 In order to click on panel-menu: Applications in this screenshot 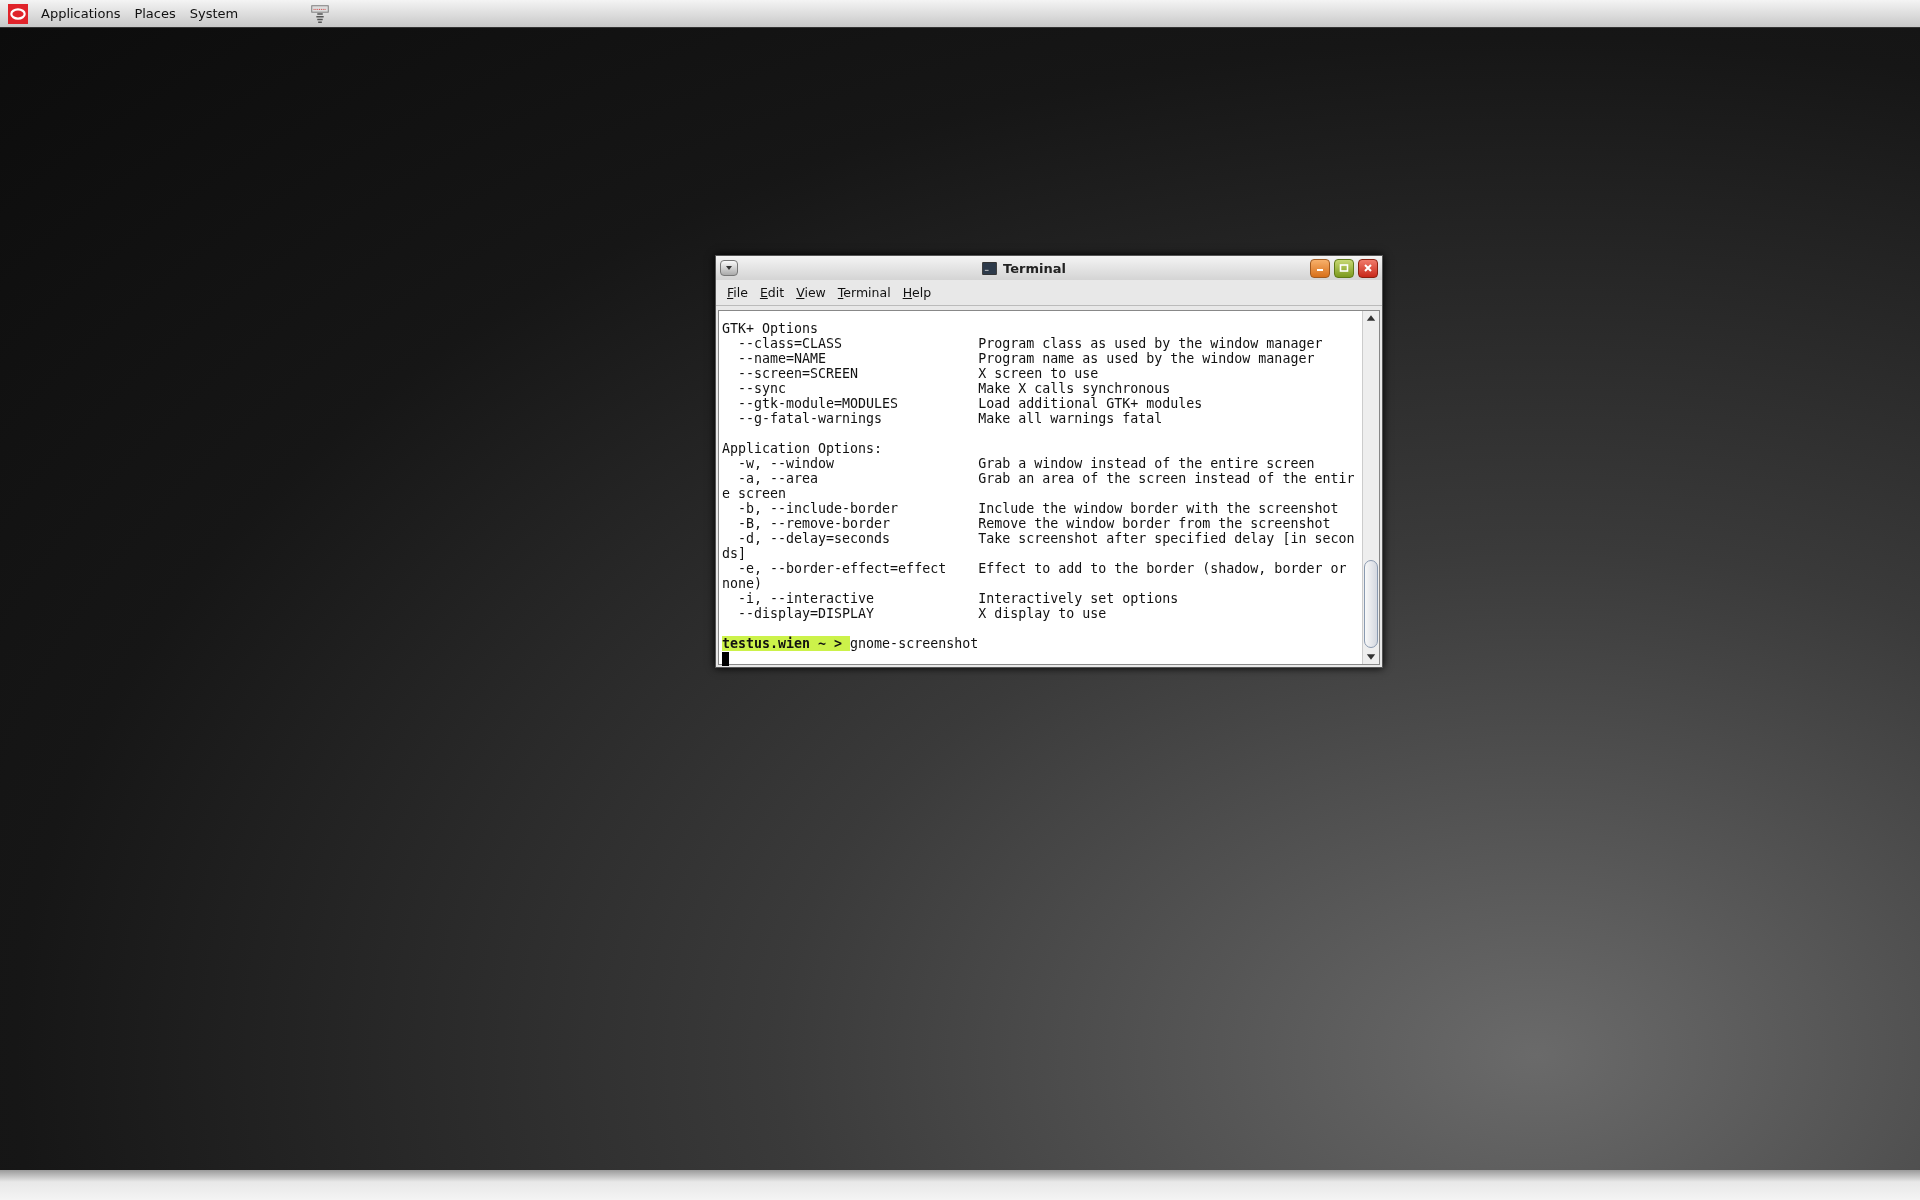, I will do `click(81, 13)`.